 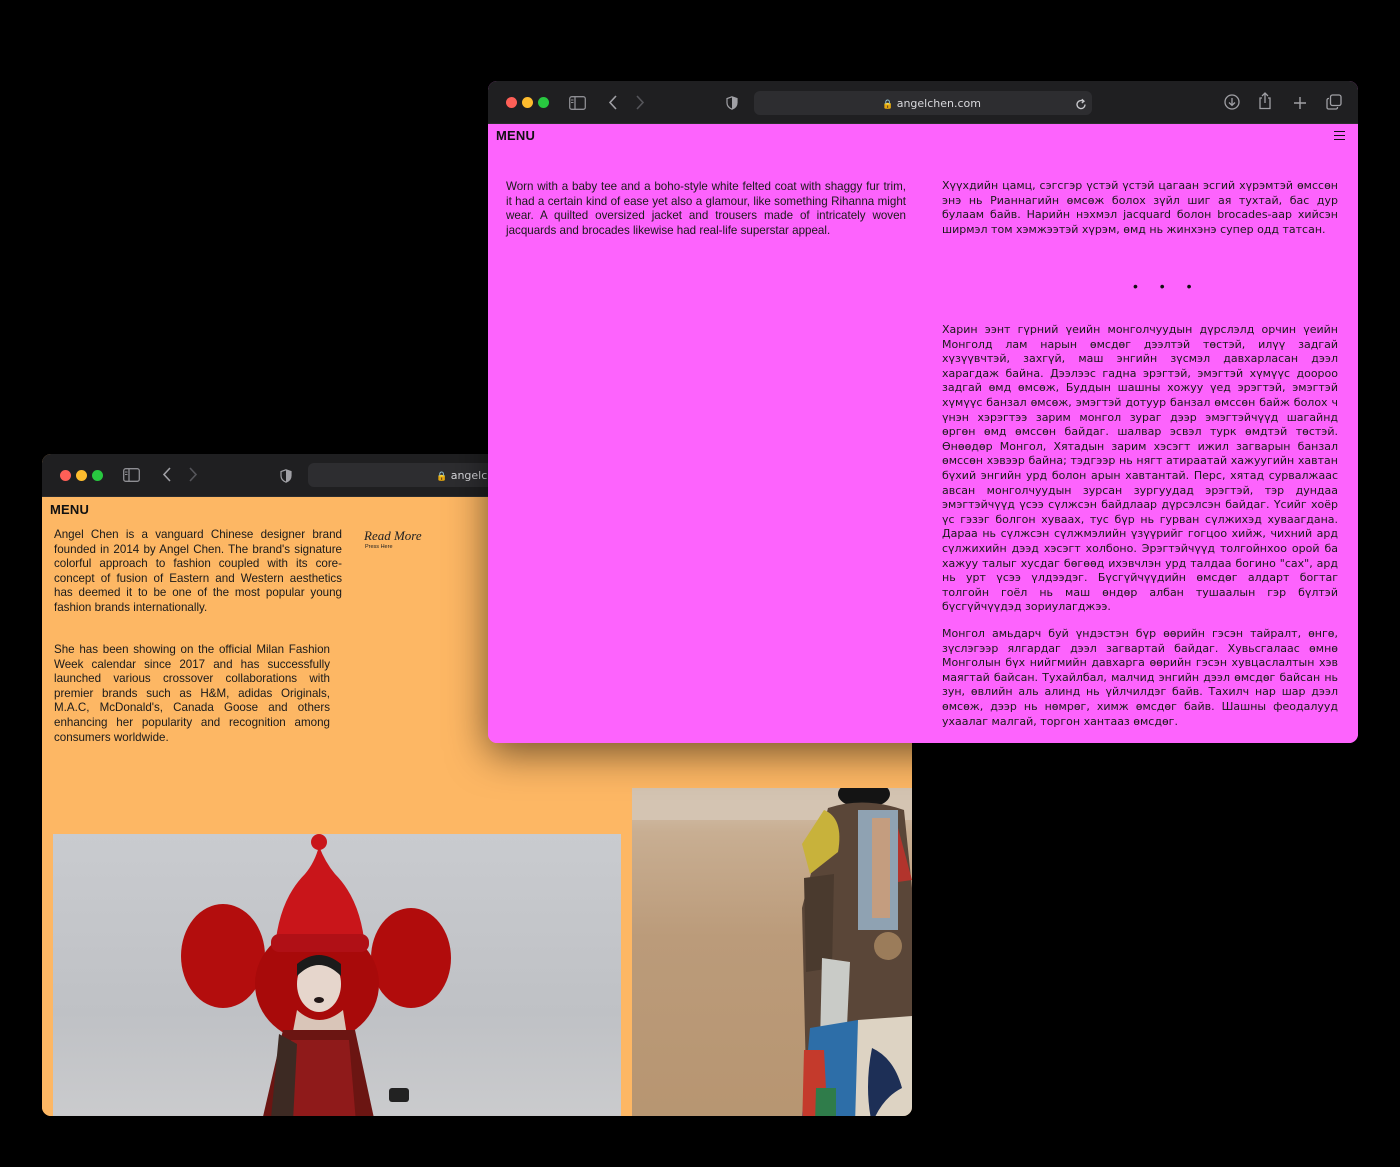 I want to click on download-icon, so click(x=1232, y=104).